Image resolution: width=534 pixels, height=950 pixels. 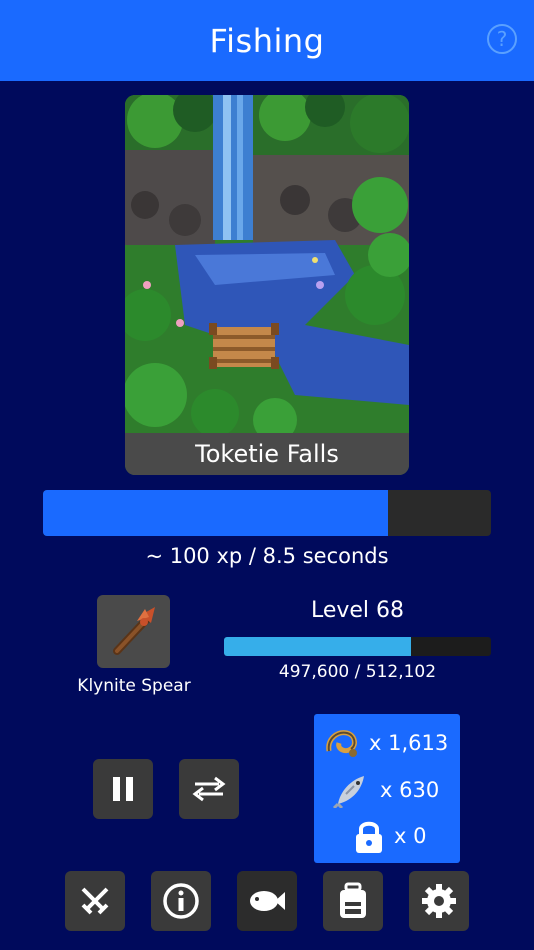 I want to click on tool-name: Klynite Spear, so click(x=134, y=686).